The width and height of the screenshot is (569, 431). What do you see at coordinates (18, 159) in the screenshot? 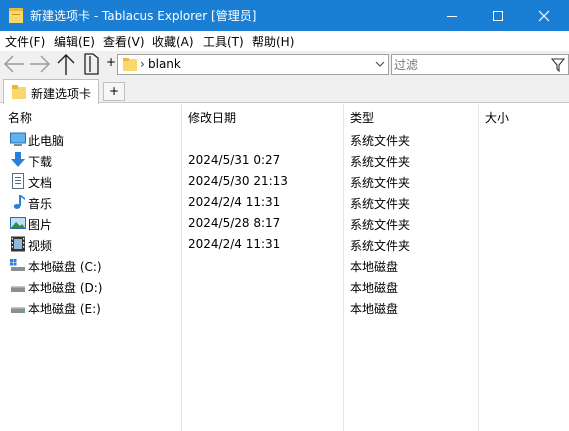
I see `download-icon` at bounding box center [18, 159].